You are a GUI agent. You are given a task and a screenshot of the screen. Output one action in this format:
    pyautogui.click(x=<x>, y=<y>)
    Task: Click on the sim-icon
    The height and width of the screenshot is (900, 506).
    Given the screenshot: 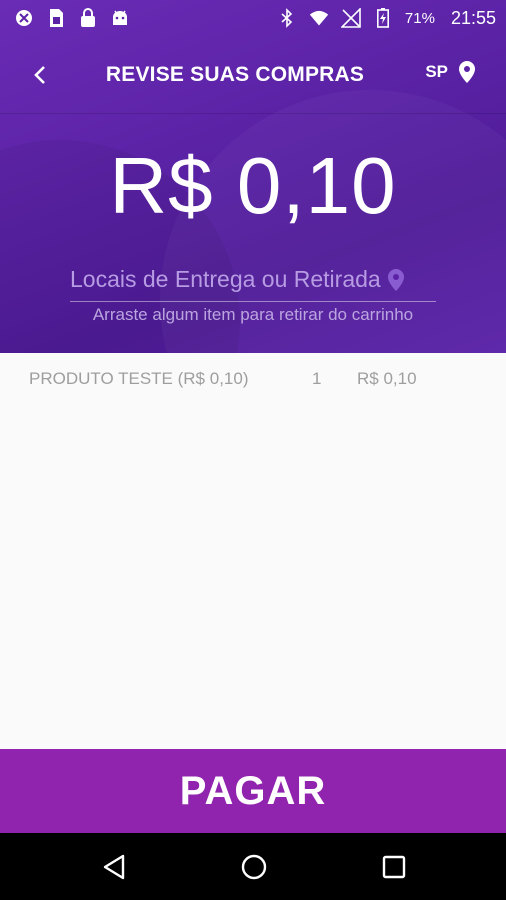 What is the action you would take?
    pyautogui.click(x=56, y=18)
    